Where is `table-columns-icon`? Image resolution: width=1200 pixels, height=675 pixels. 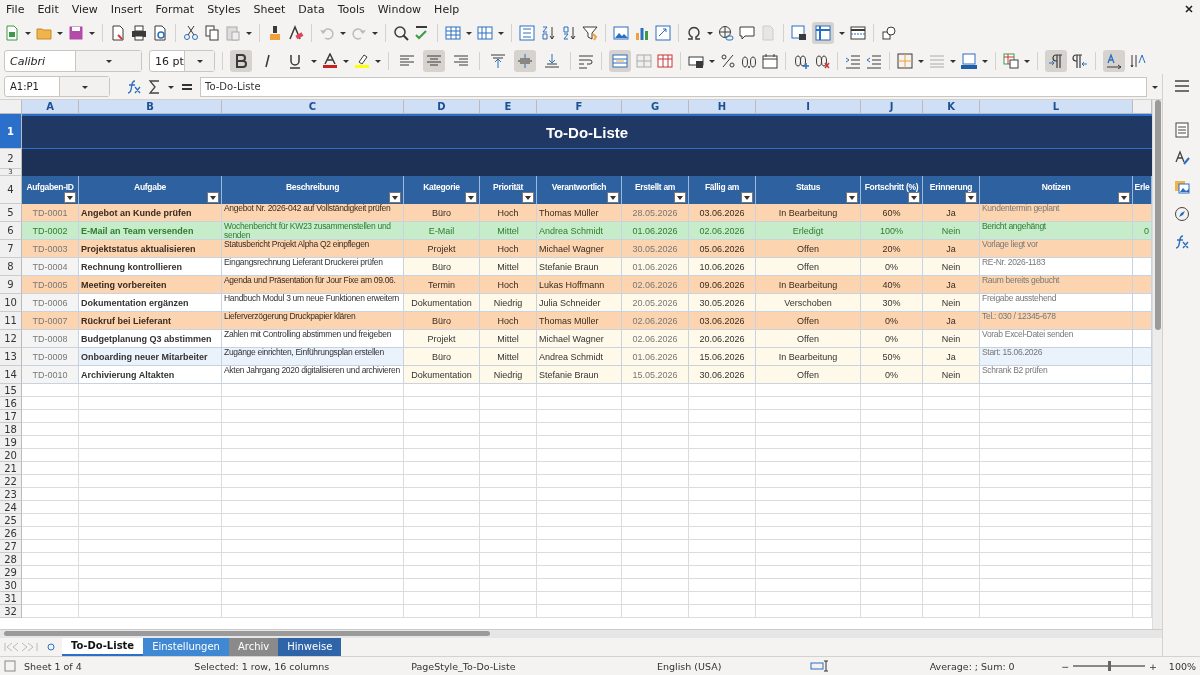 table-columns-icon is located at coordinates (485, 32).